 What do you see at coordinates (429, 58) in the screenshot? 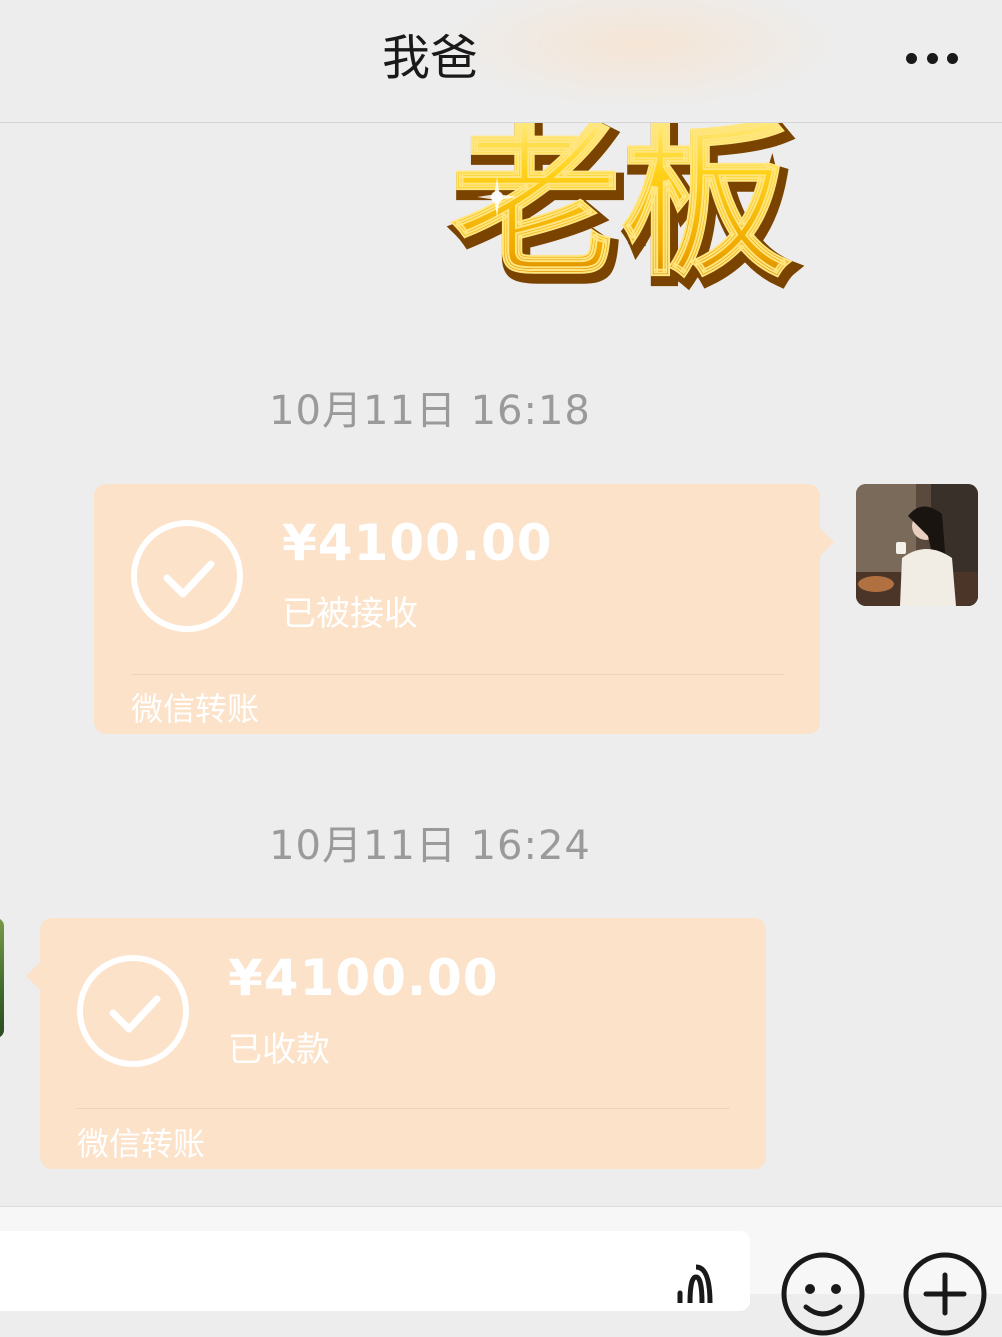
I see `chat-title: 我爸` at bounding box center [429, 58].